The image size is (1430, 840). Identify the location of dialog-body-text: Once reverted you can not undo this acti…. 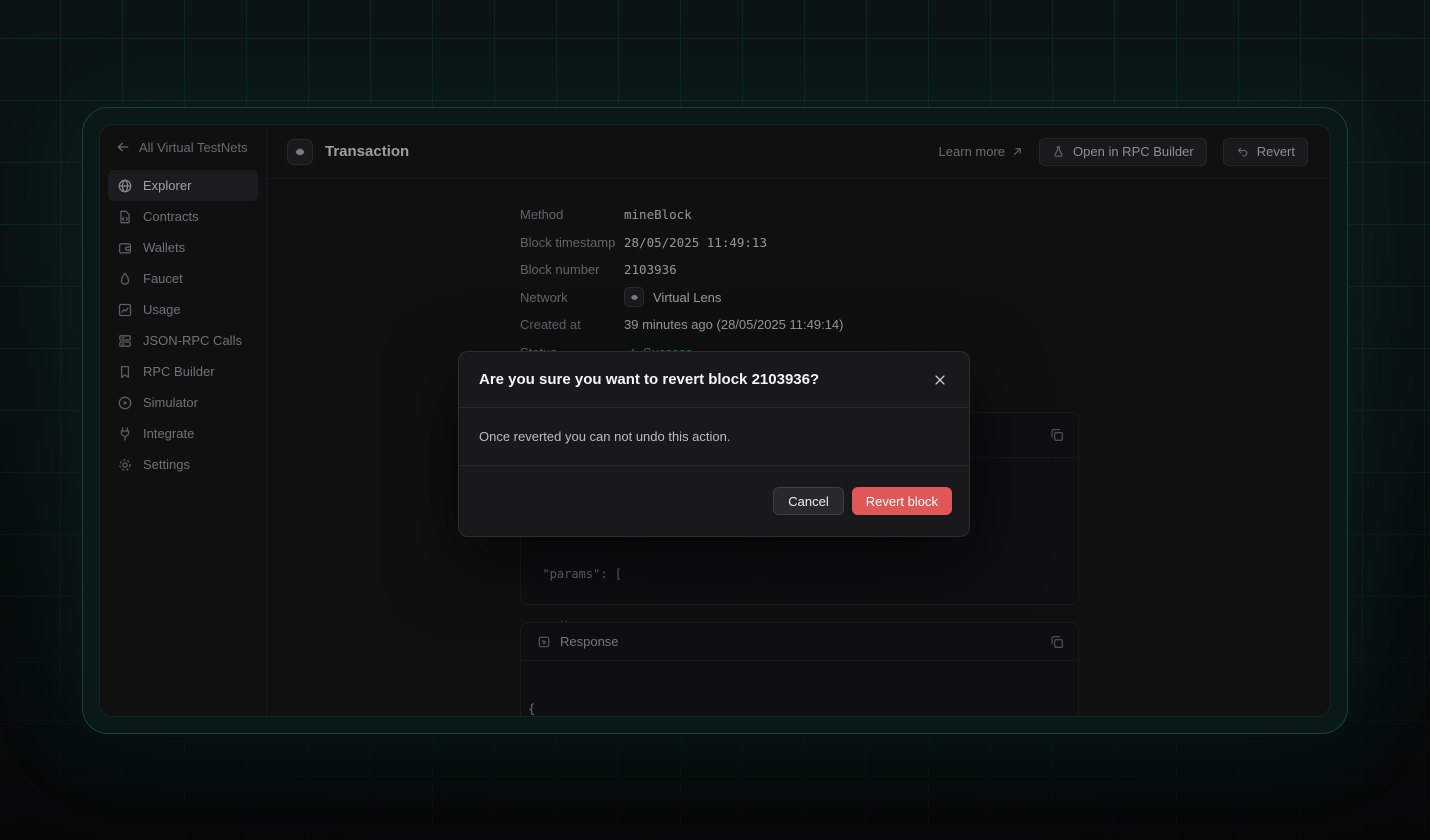
(714, 437).